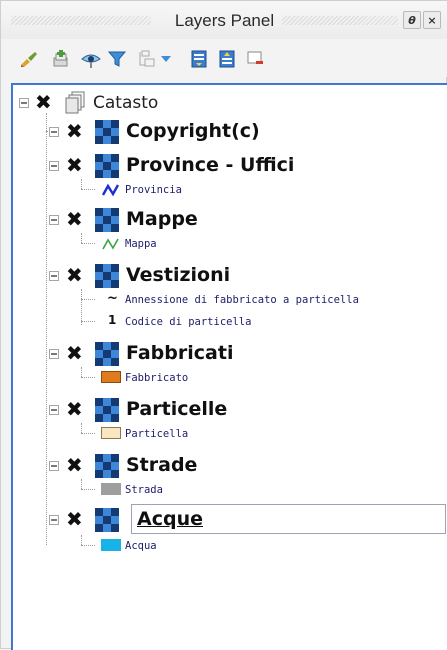 This screenshot has height=650, width=447. I want to click on filter-dropdown-icon, so click(166, 59).